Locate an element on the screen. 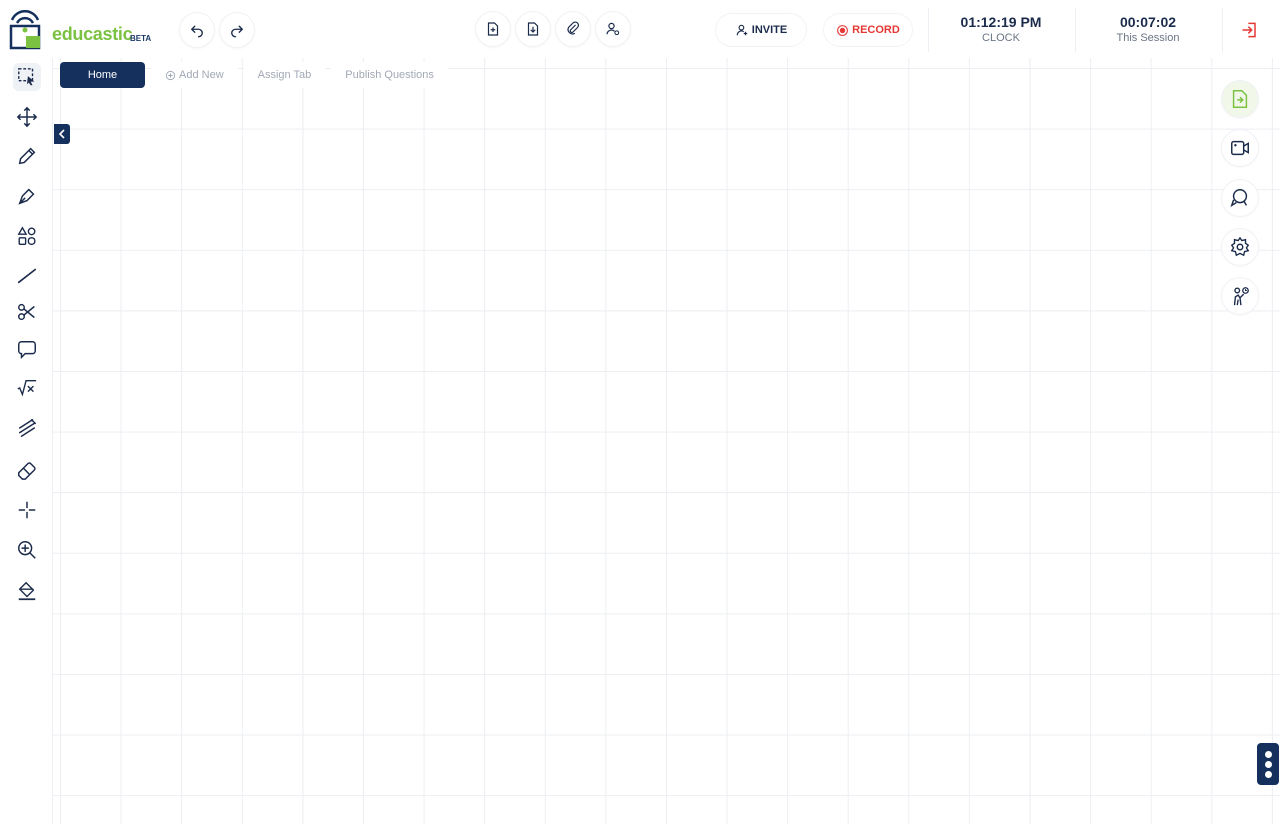 Image resolution: width=1280 pixels, height=824 pixels. download-file-icon is located at coordinates (533, 29).